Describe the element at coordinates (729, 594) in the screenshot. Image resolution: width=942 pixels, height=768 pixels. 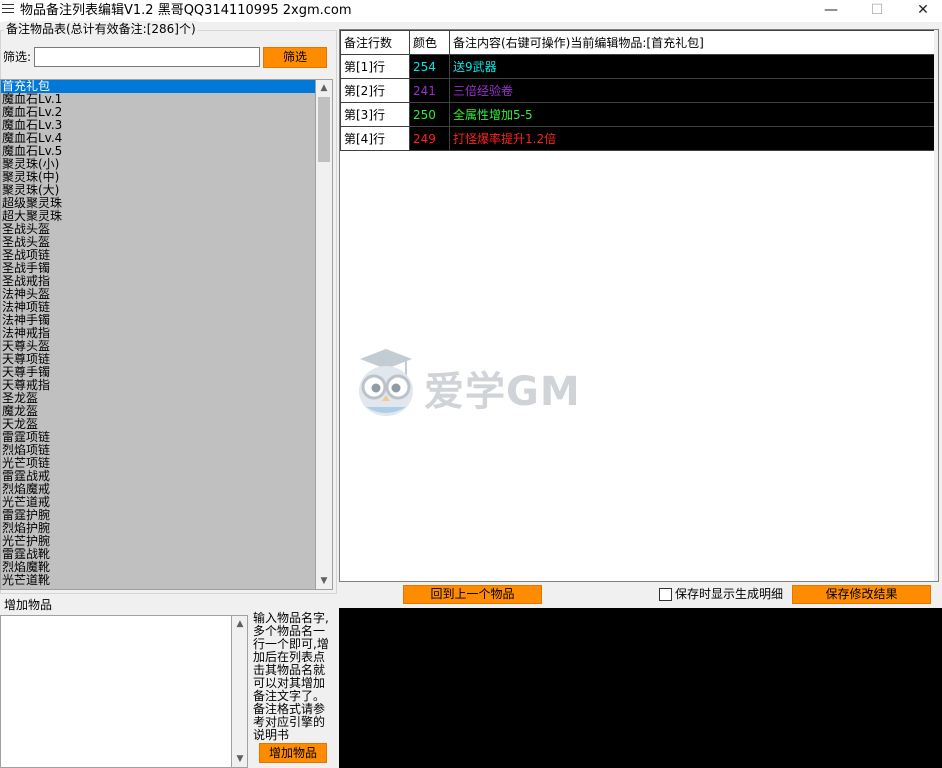
I see `show-detail-label: 保存时显示生成明细` at that location.